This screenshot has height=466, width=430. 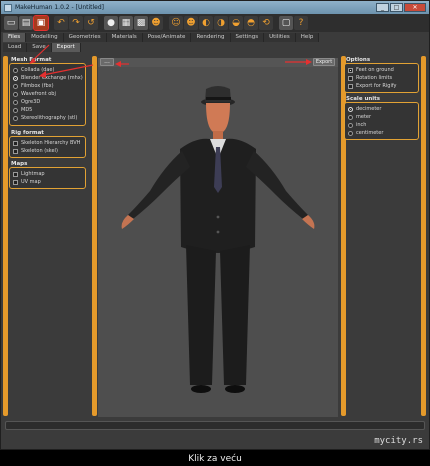 What do you see at coordinates (309, 62) in the screenshot?
I see `arrow-to-export-head` at bounding box center [309, 62].